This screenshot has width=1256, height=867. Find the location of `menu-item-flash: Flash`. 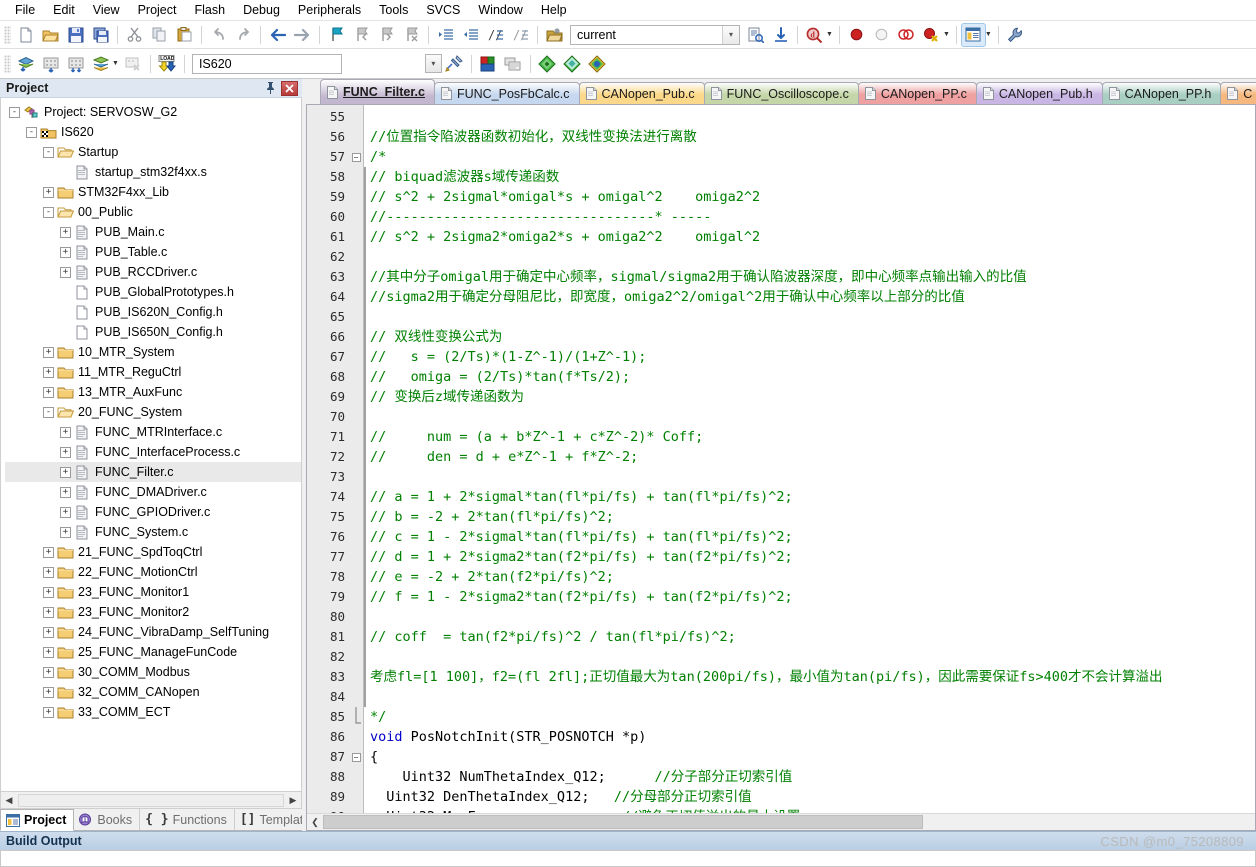

menu-item-flash: Flash is located at coordinates (209, 10).